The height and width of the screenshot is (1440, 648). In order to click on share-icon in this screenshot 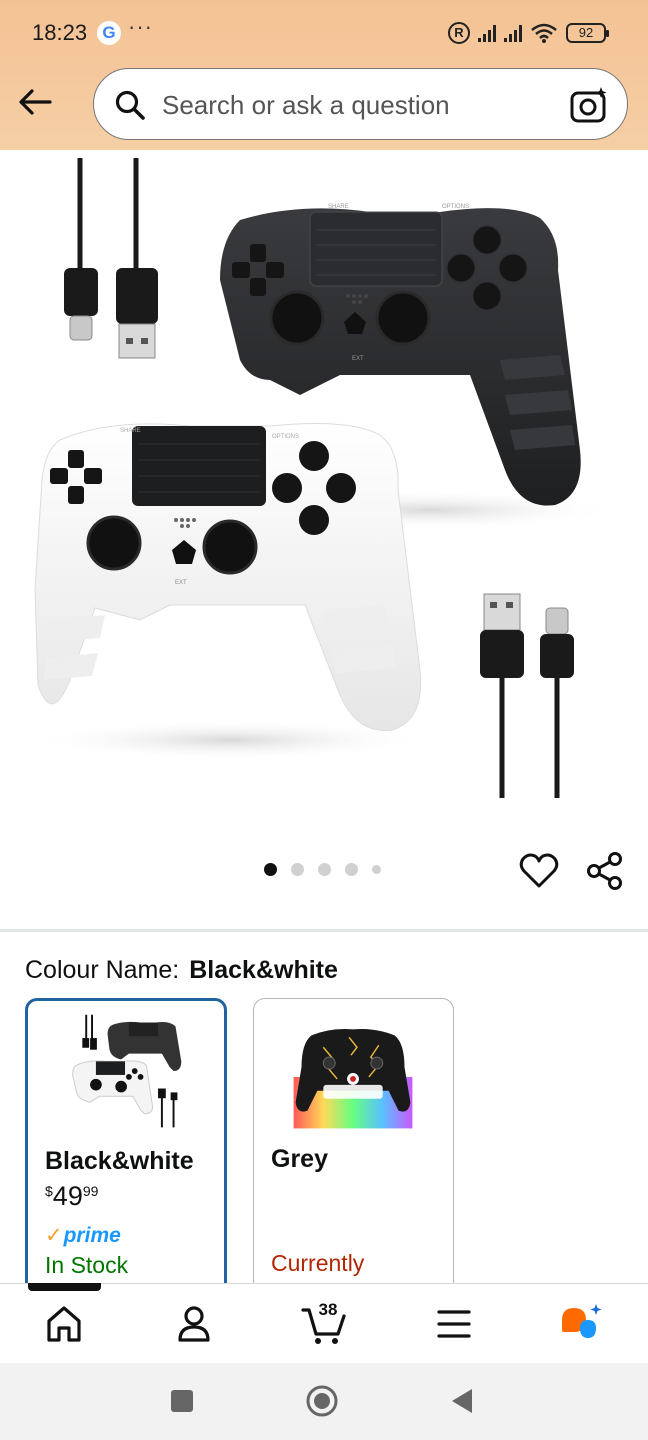, I will do `click(605, 871)`.